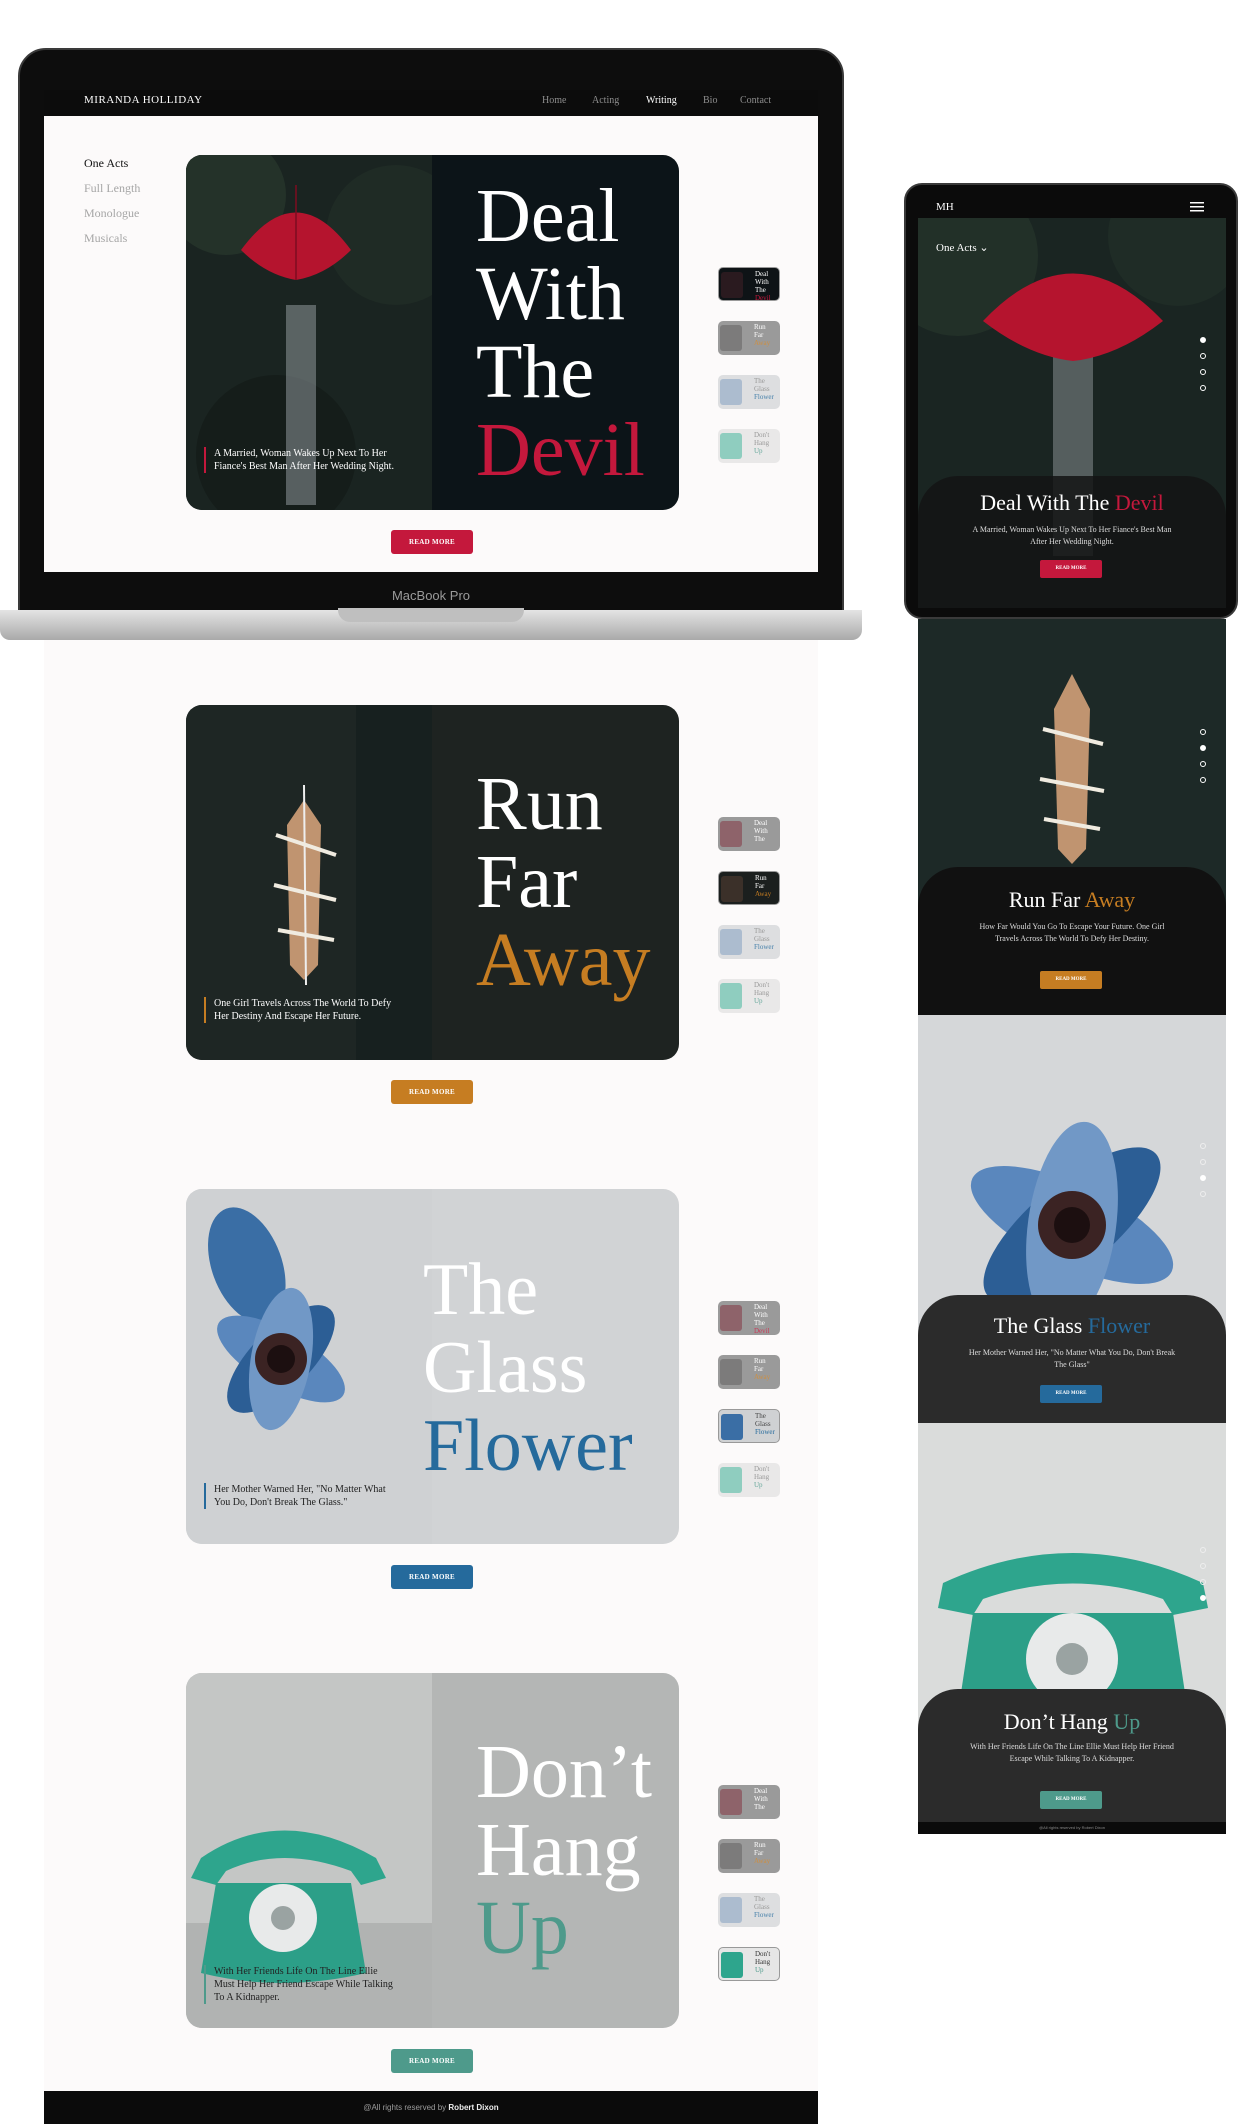 This screenshot has height=2124, width=1239. What do you see at coordinates (710, 100) in the screenshot?
I see `nav-bio: Bio` at bounding box center [710, 100].